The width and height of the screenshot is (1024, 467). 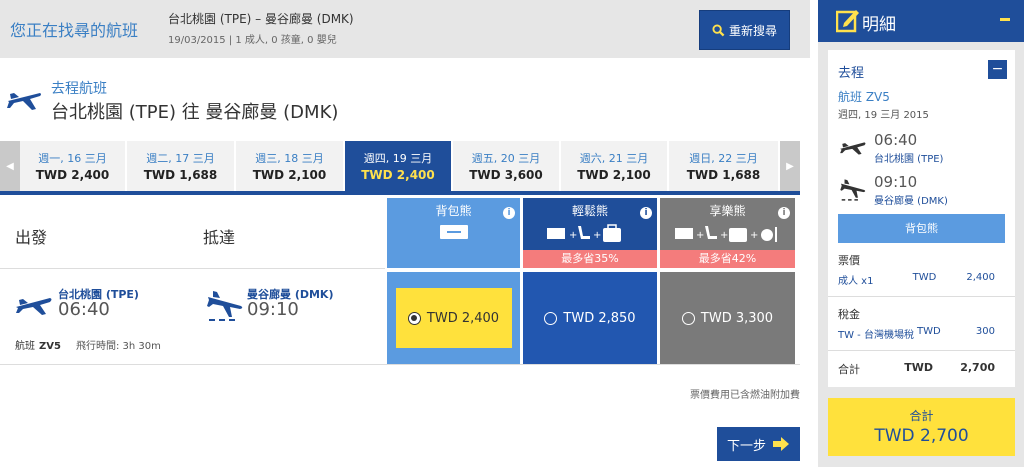 What do you see at coordinates (614, 166) in the screenshot?
I see `date-tab: 週六, 21 三月 TWD 2,100` at bounding box center [614, 166].